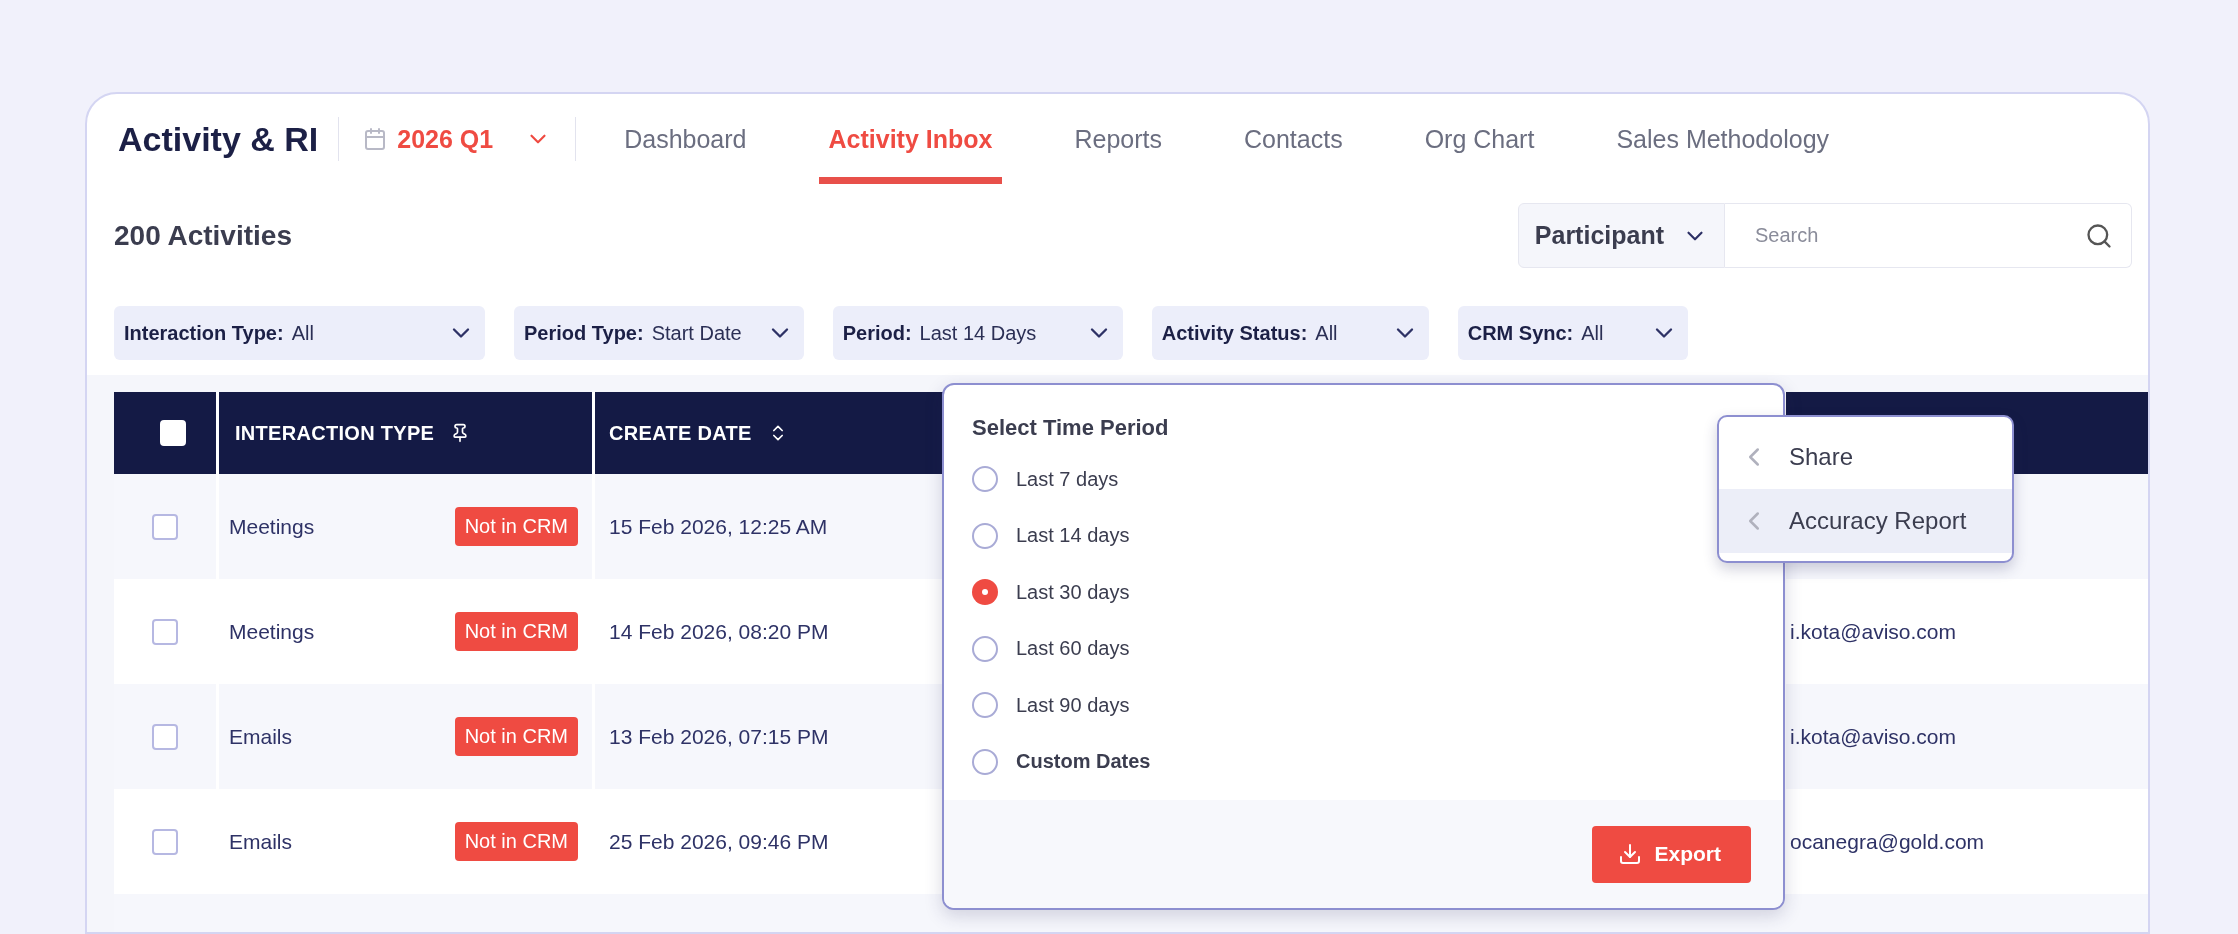 The height and width of the screenshot is (934, 2238). Describe the element at coordinates (685, 139) in the screenshot. I see `nav-tab: Dashboard` at that location.